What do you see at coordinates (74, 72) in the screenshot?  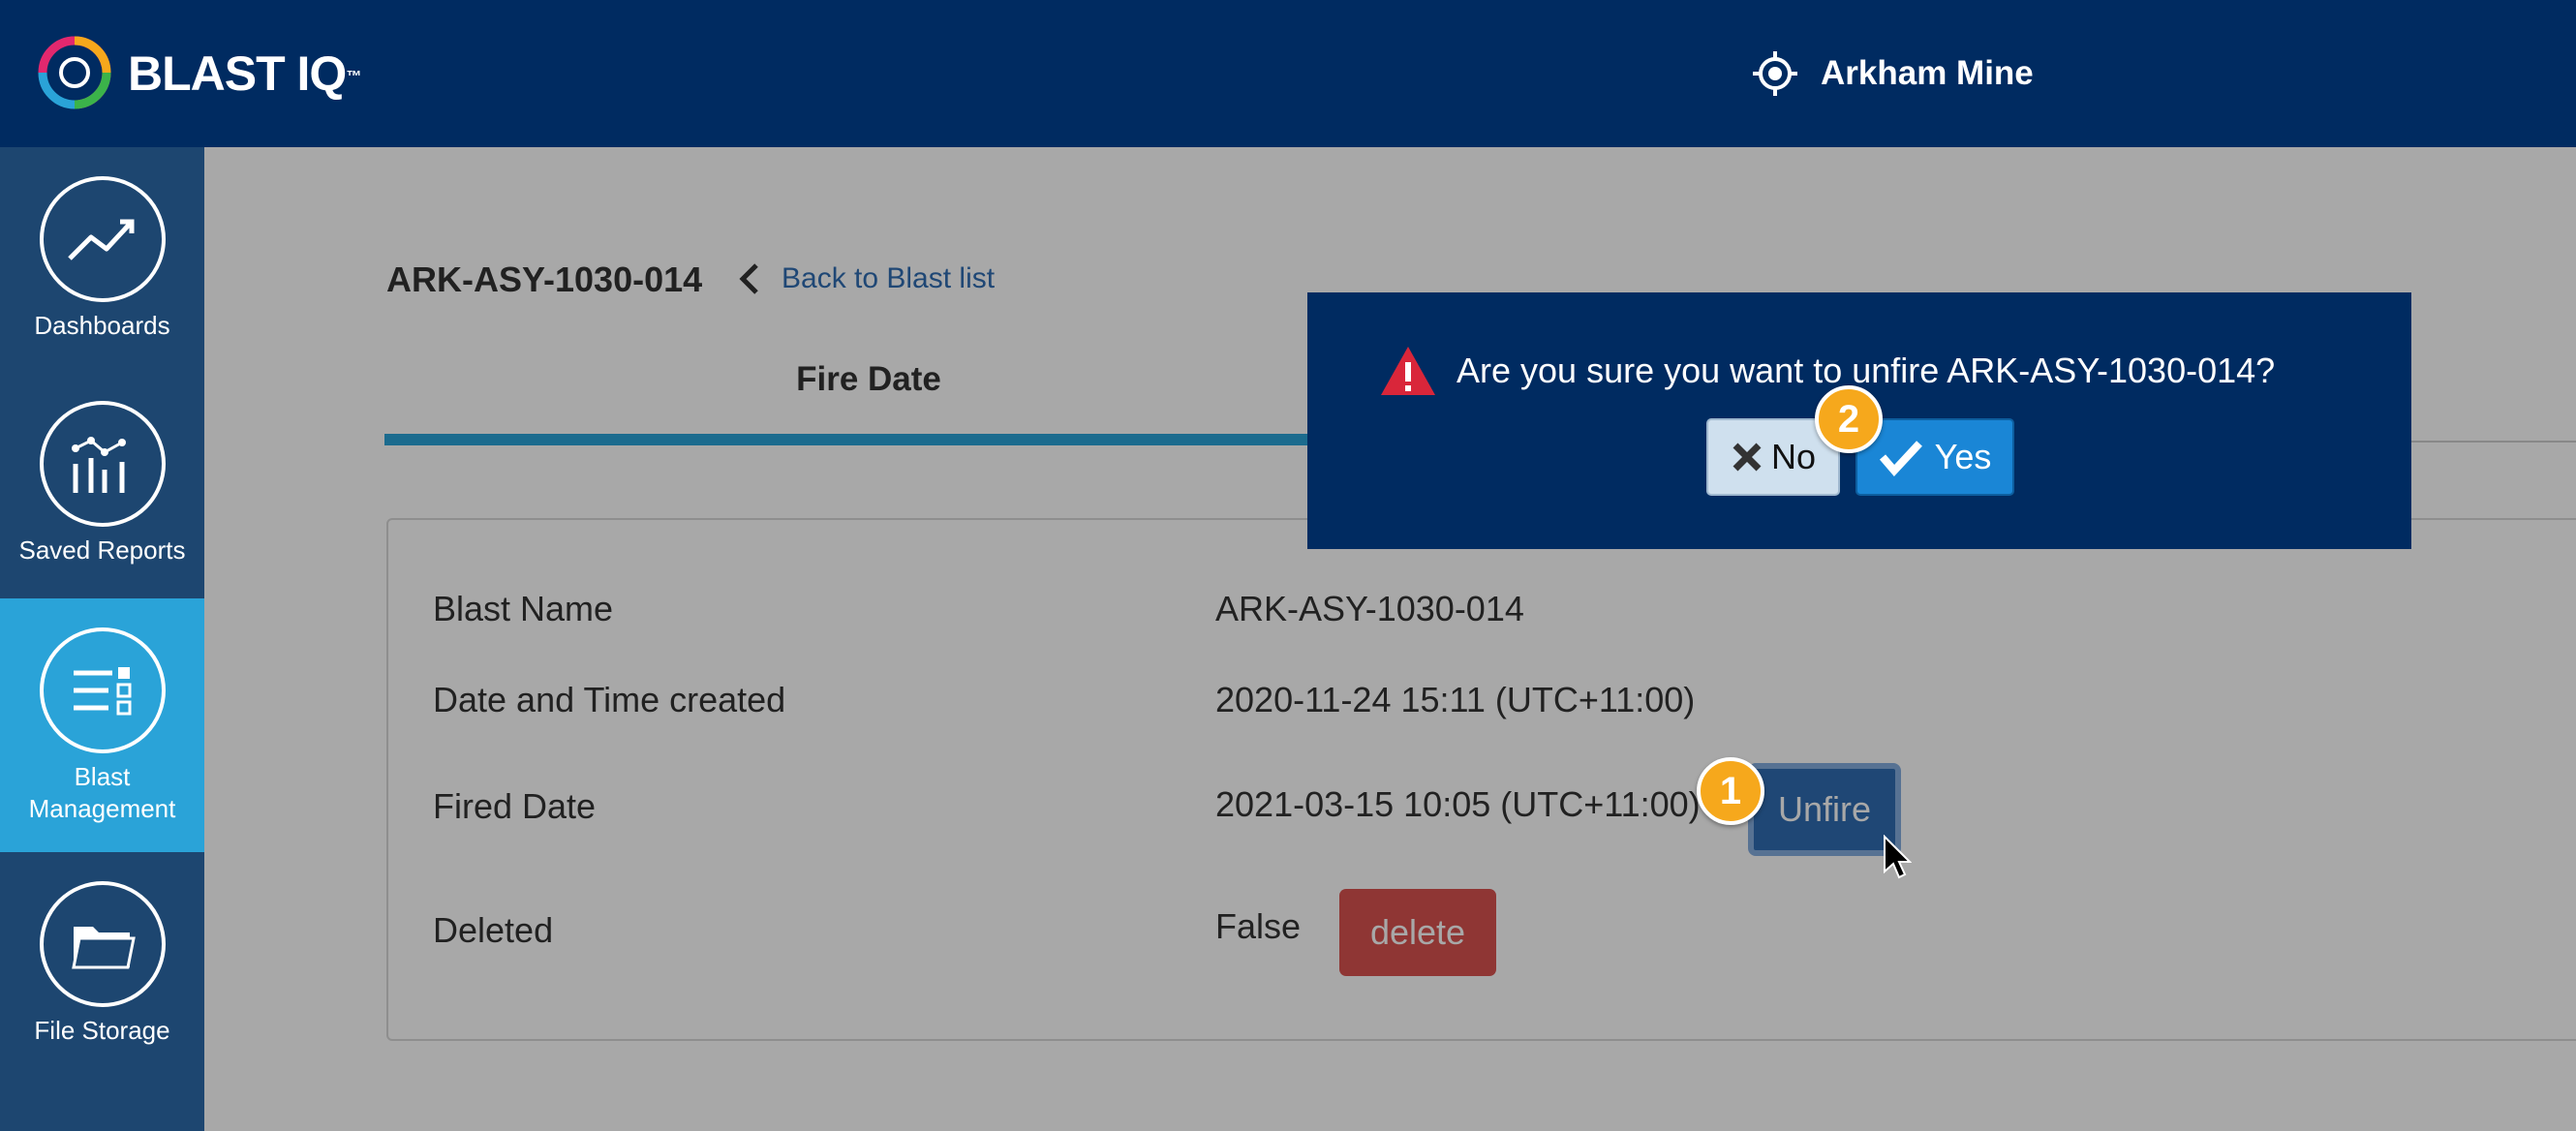 I see `blastiq-logo-icon` at bounding box center [74, 72].